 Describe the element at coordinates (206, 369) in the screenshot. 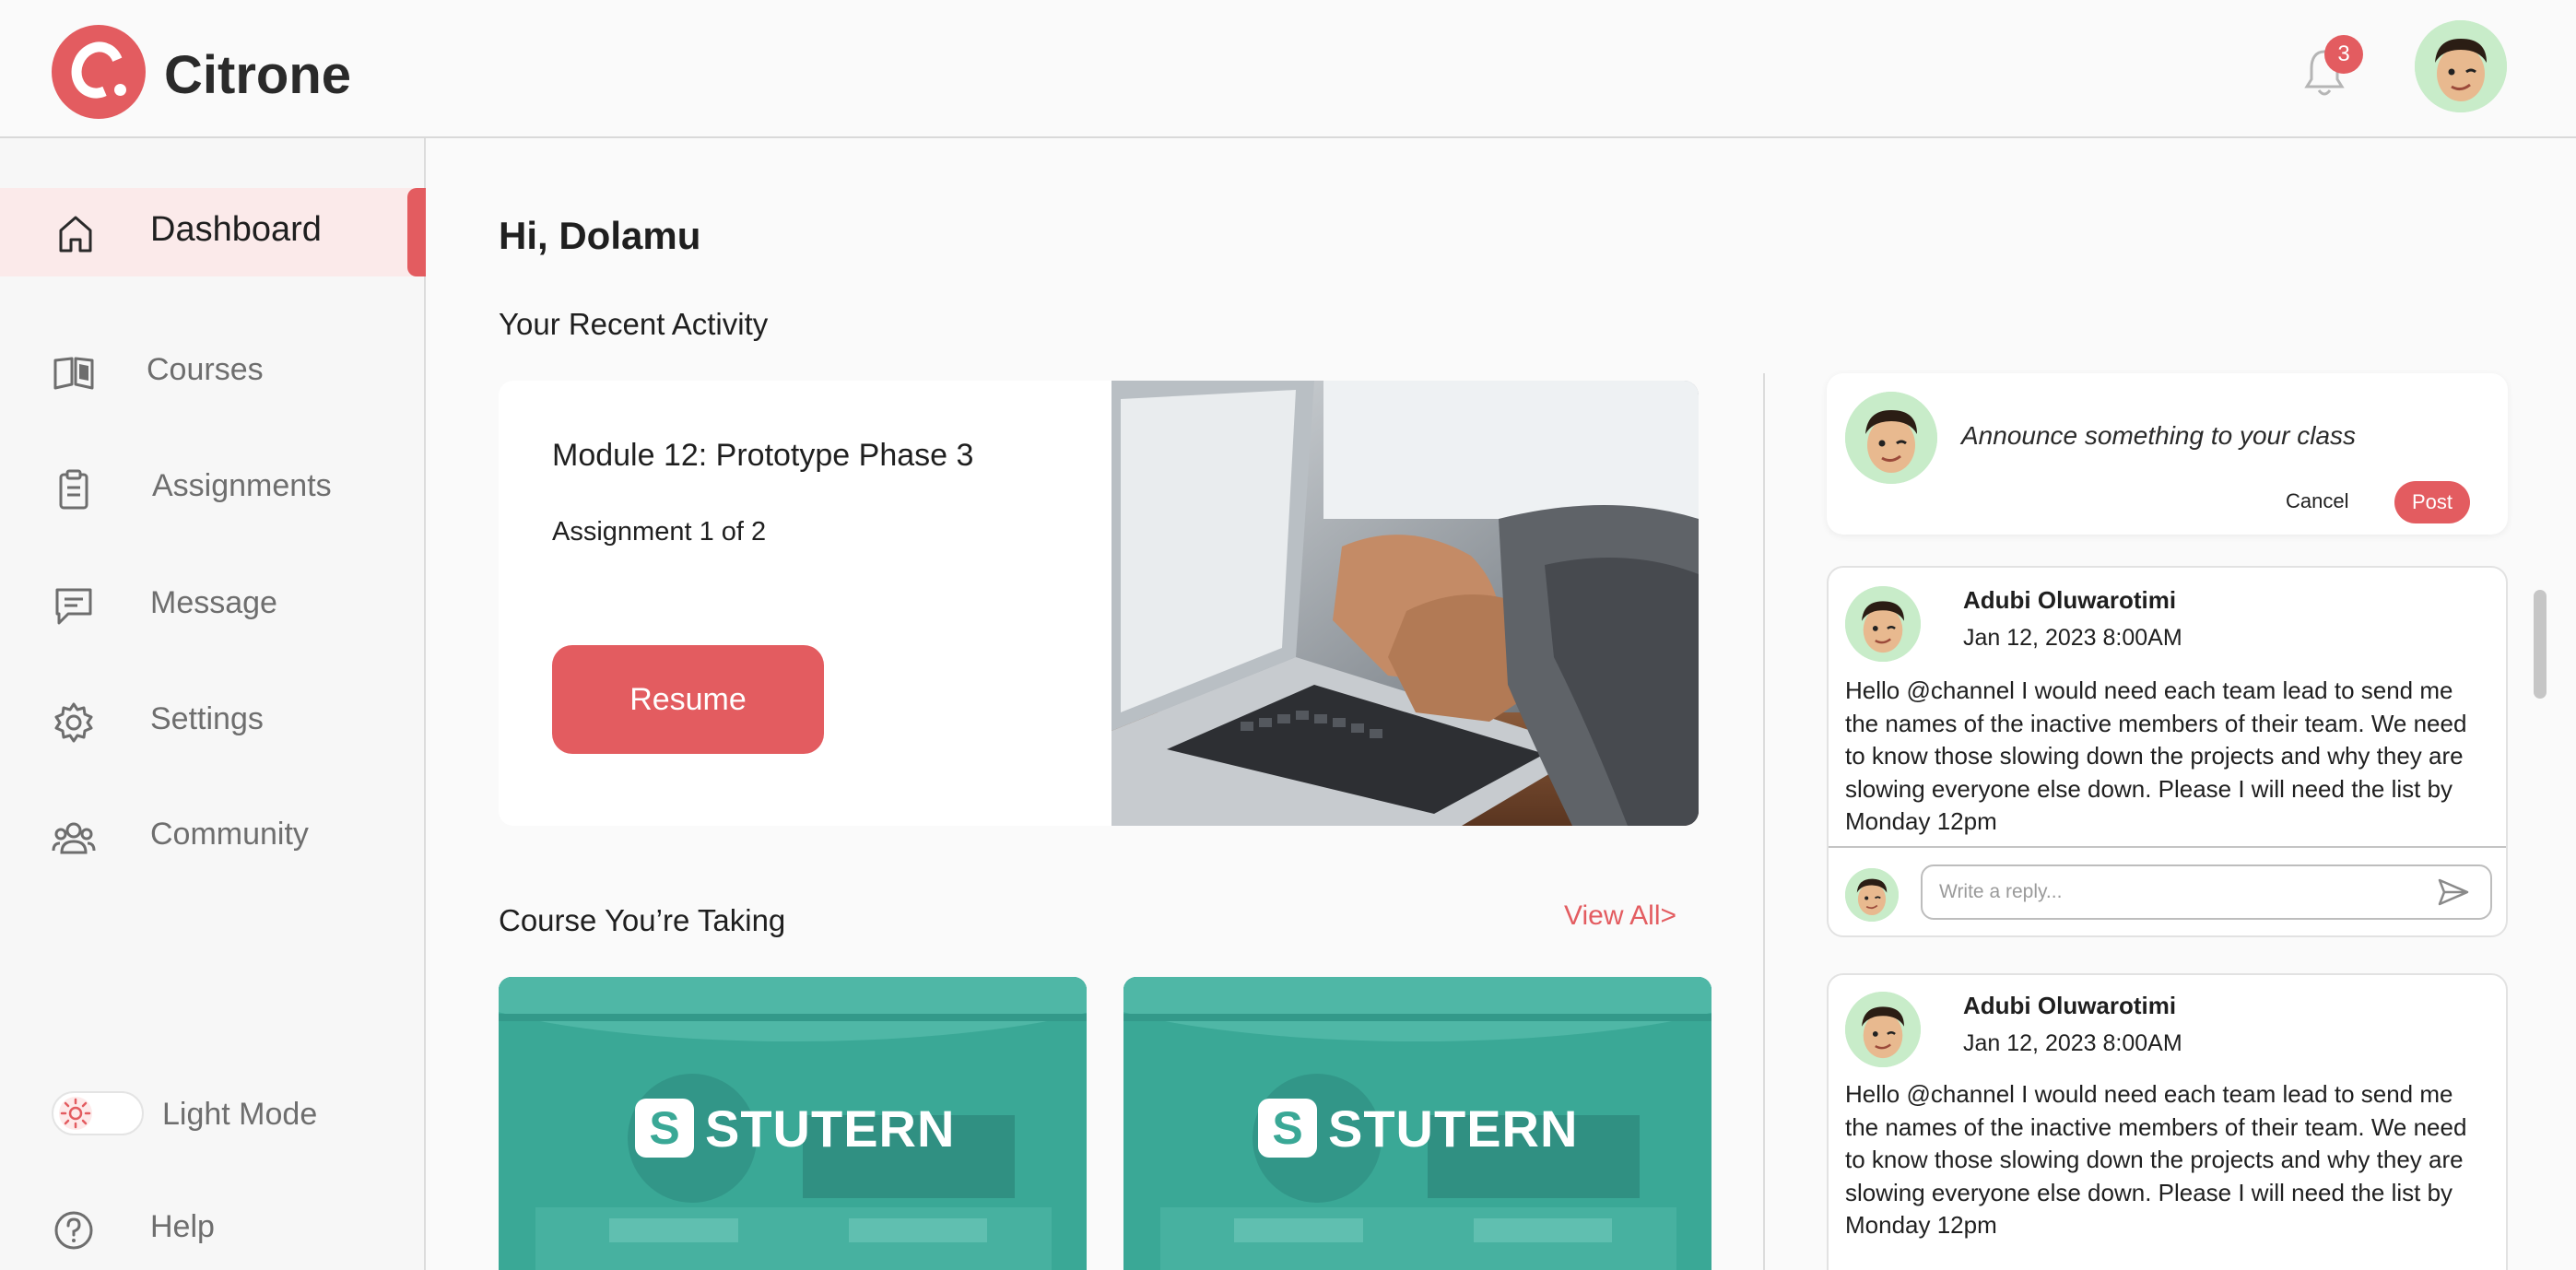

I see `sidebar-item-label: Courses` at that location.